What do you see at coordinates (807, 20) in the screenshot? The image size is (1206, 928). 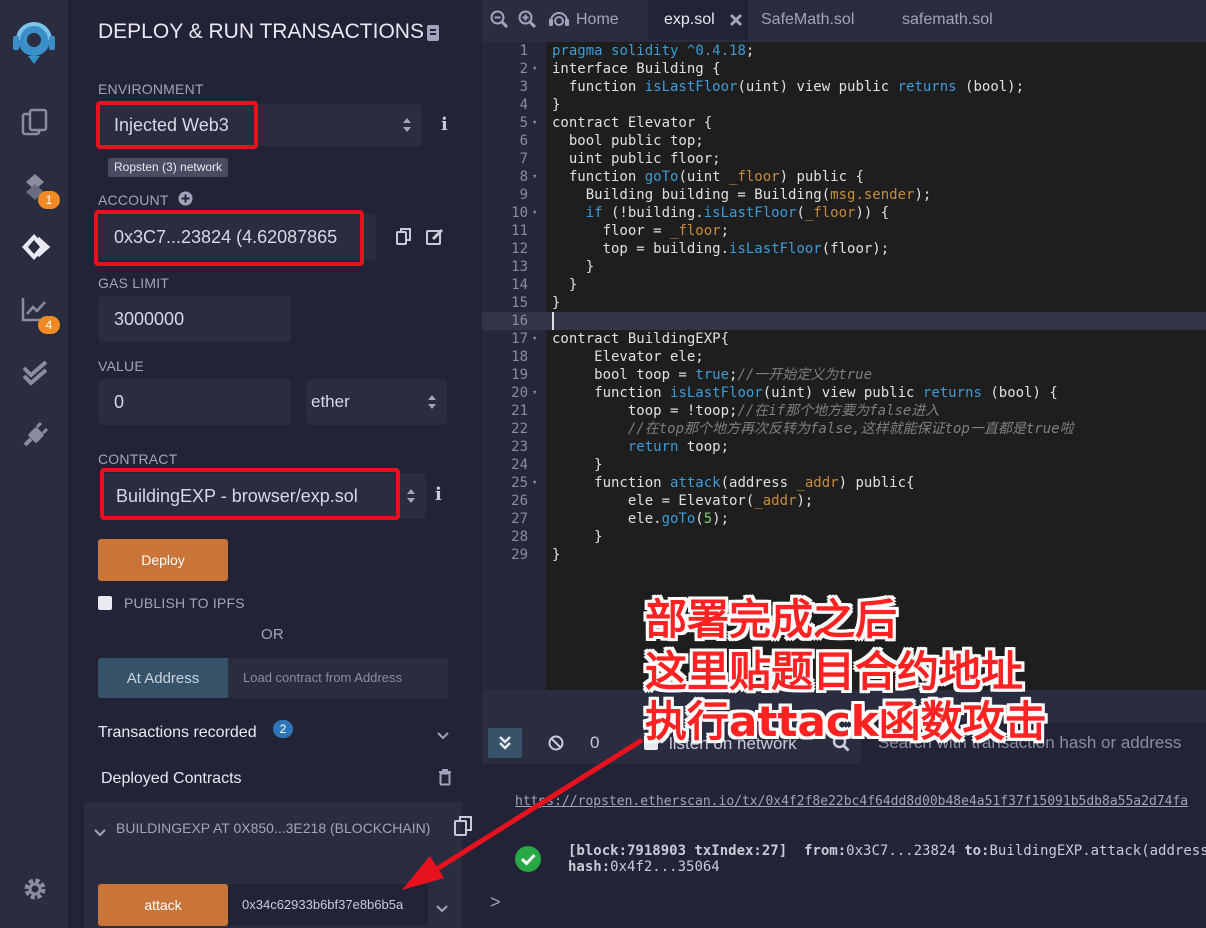 I see `tab-safemath-upper: SafeMath.sol` at bounding box center [807, 20].